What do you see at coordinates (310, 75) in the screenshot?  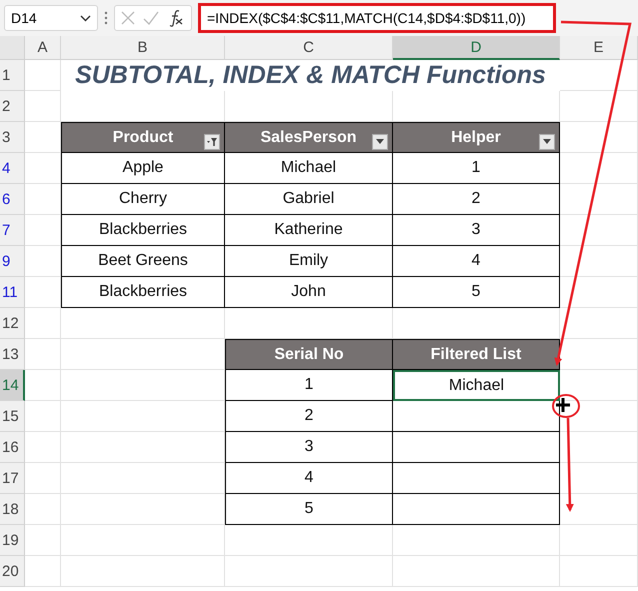 I see `sheet-title: SUBTOTAL, INDEX & MATCH Functions` at bounding box center [310, 75].